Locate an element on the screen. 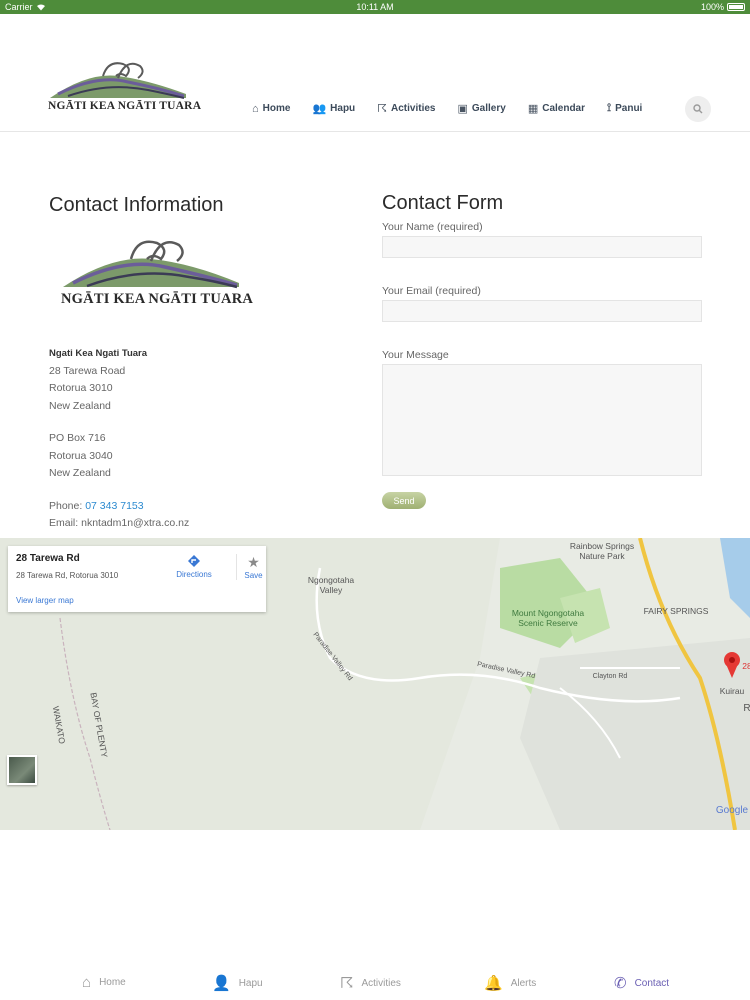  nav-item-gallery: ▣ Gallery is located at coordinates (481, 108).